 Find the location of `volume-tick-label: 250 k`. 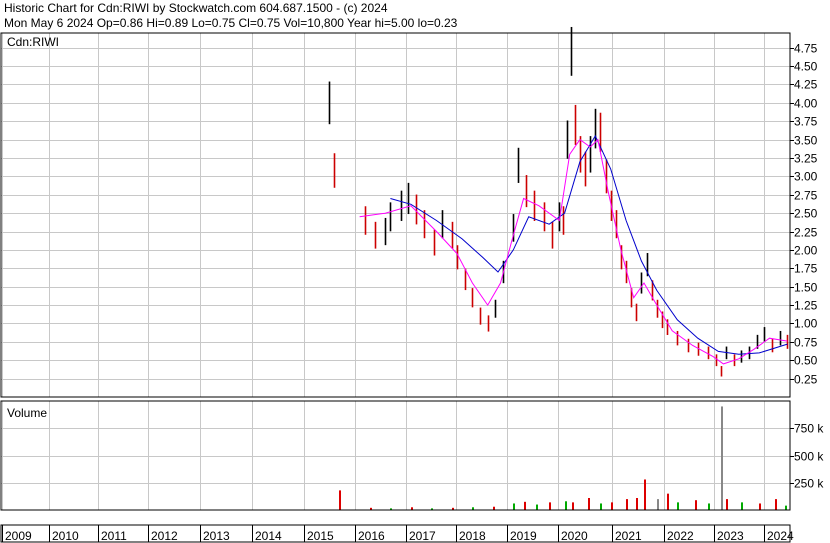

volume-tick-label: 250 k is located at coordinates (809, 484).